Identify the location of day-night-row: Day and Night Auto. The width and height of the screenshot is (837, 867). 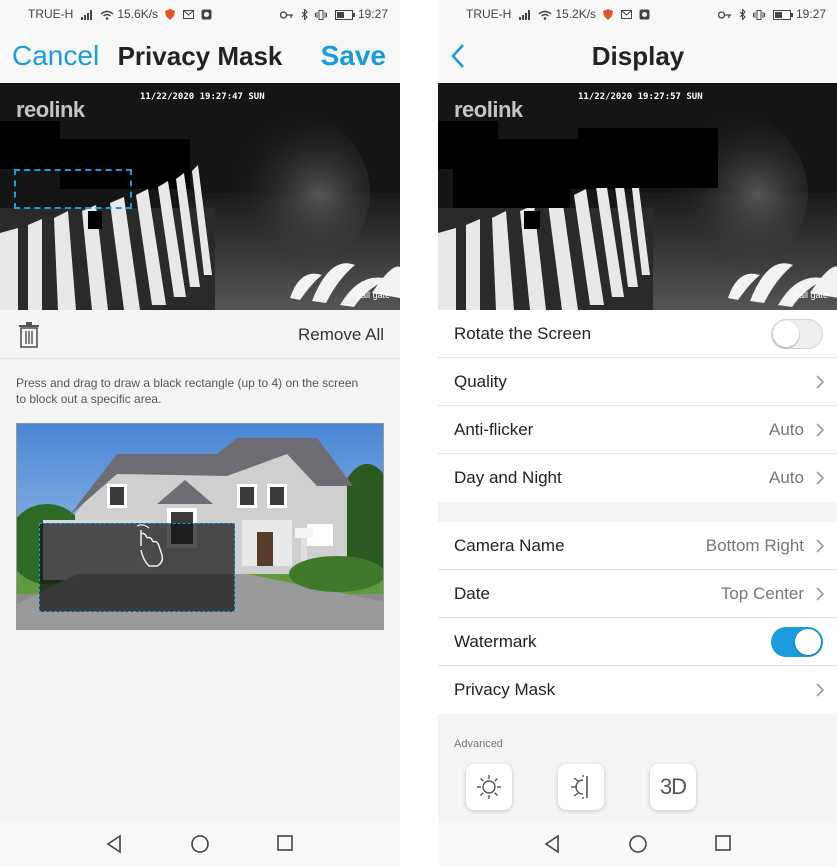
(637, 478).